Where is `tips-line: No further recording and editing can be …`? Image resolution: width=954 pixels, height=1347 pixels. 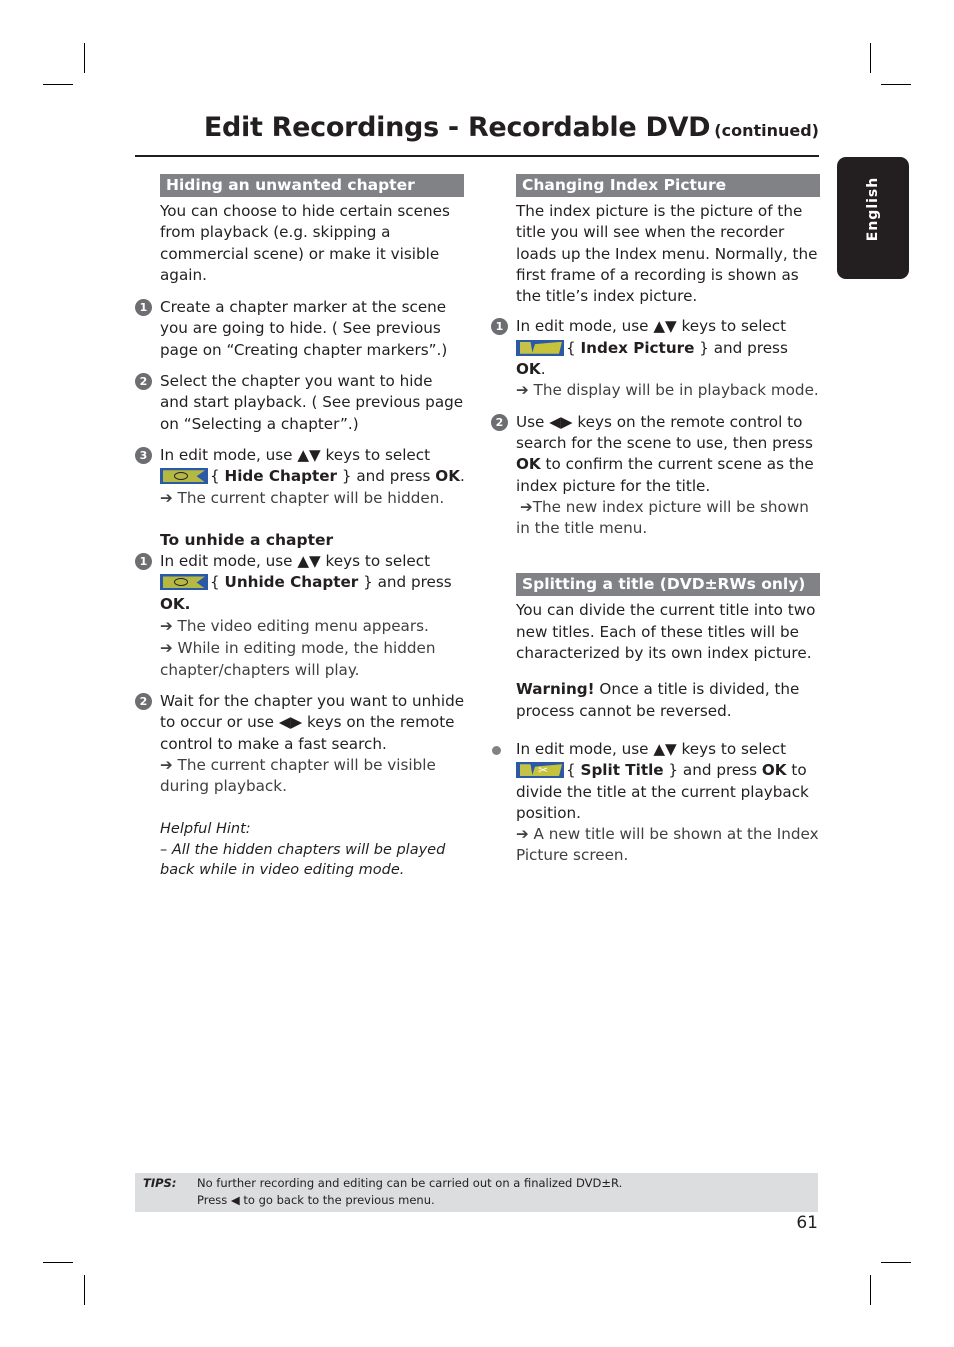
tips-line: No further recording and editing can be … is located at coordinates (410, 1183).